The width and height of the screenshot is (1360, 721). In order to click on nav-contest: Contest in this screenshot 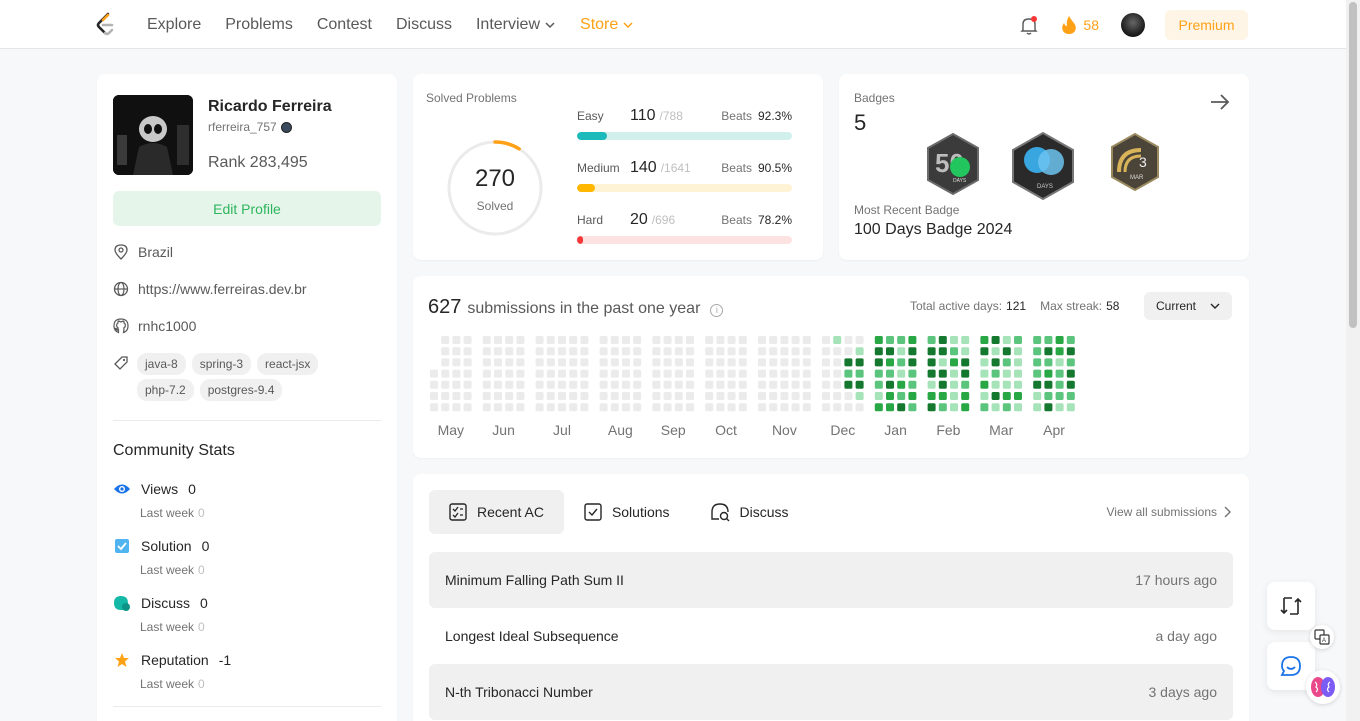, I will do `click(344, 25)`.